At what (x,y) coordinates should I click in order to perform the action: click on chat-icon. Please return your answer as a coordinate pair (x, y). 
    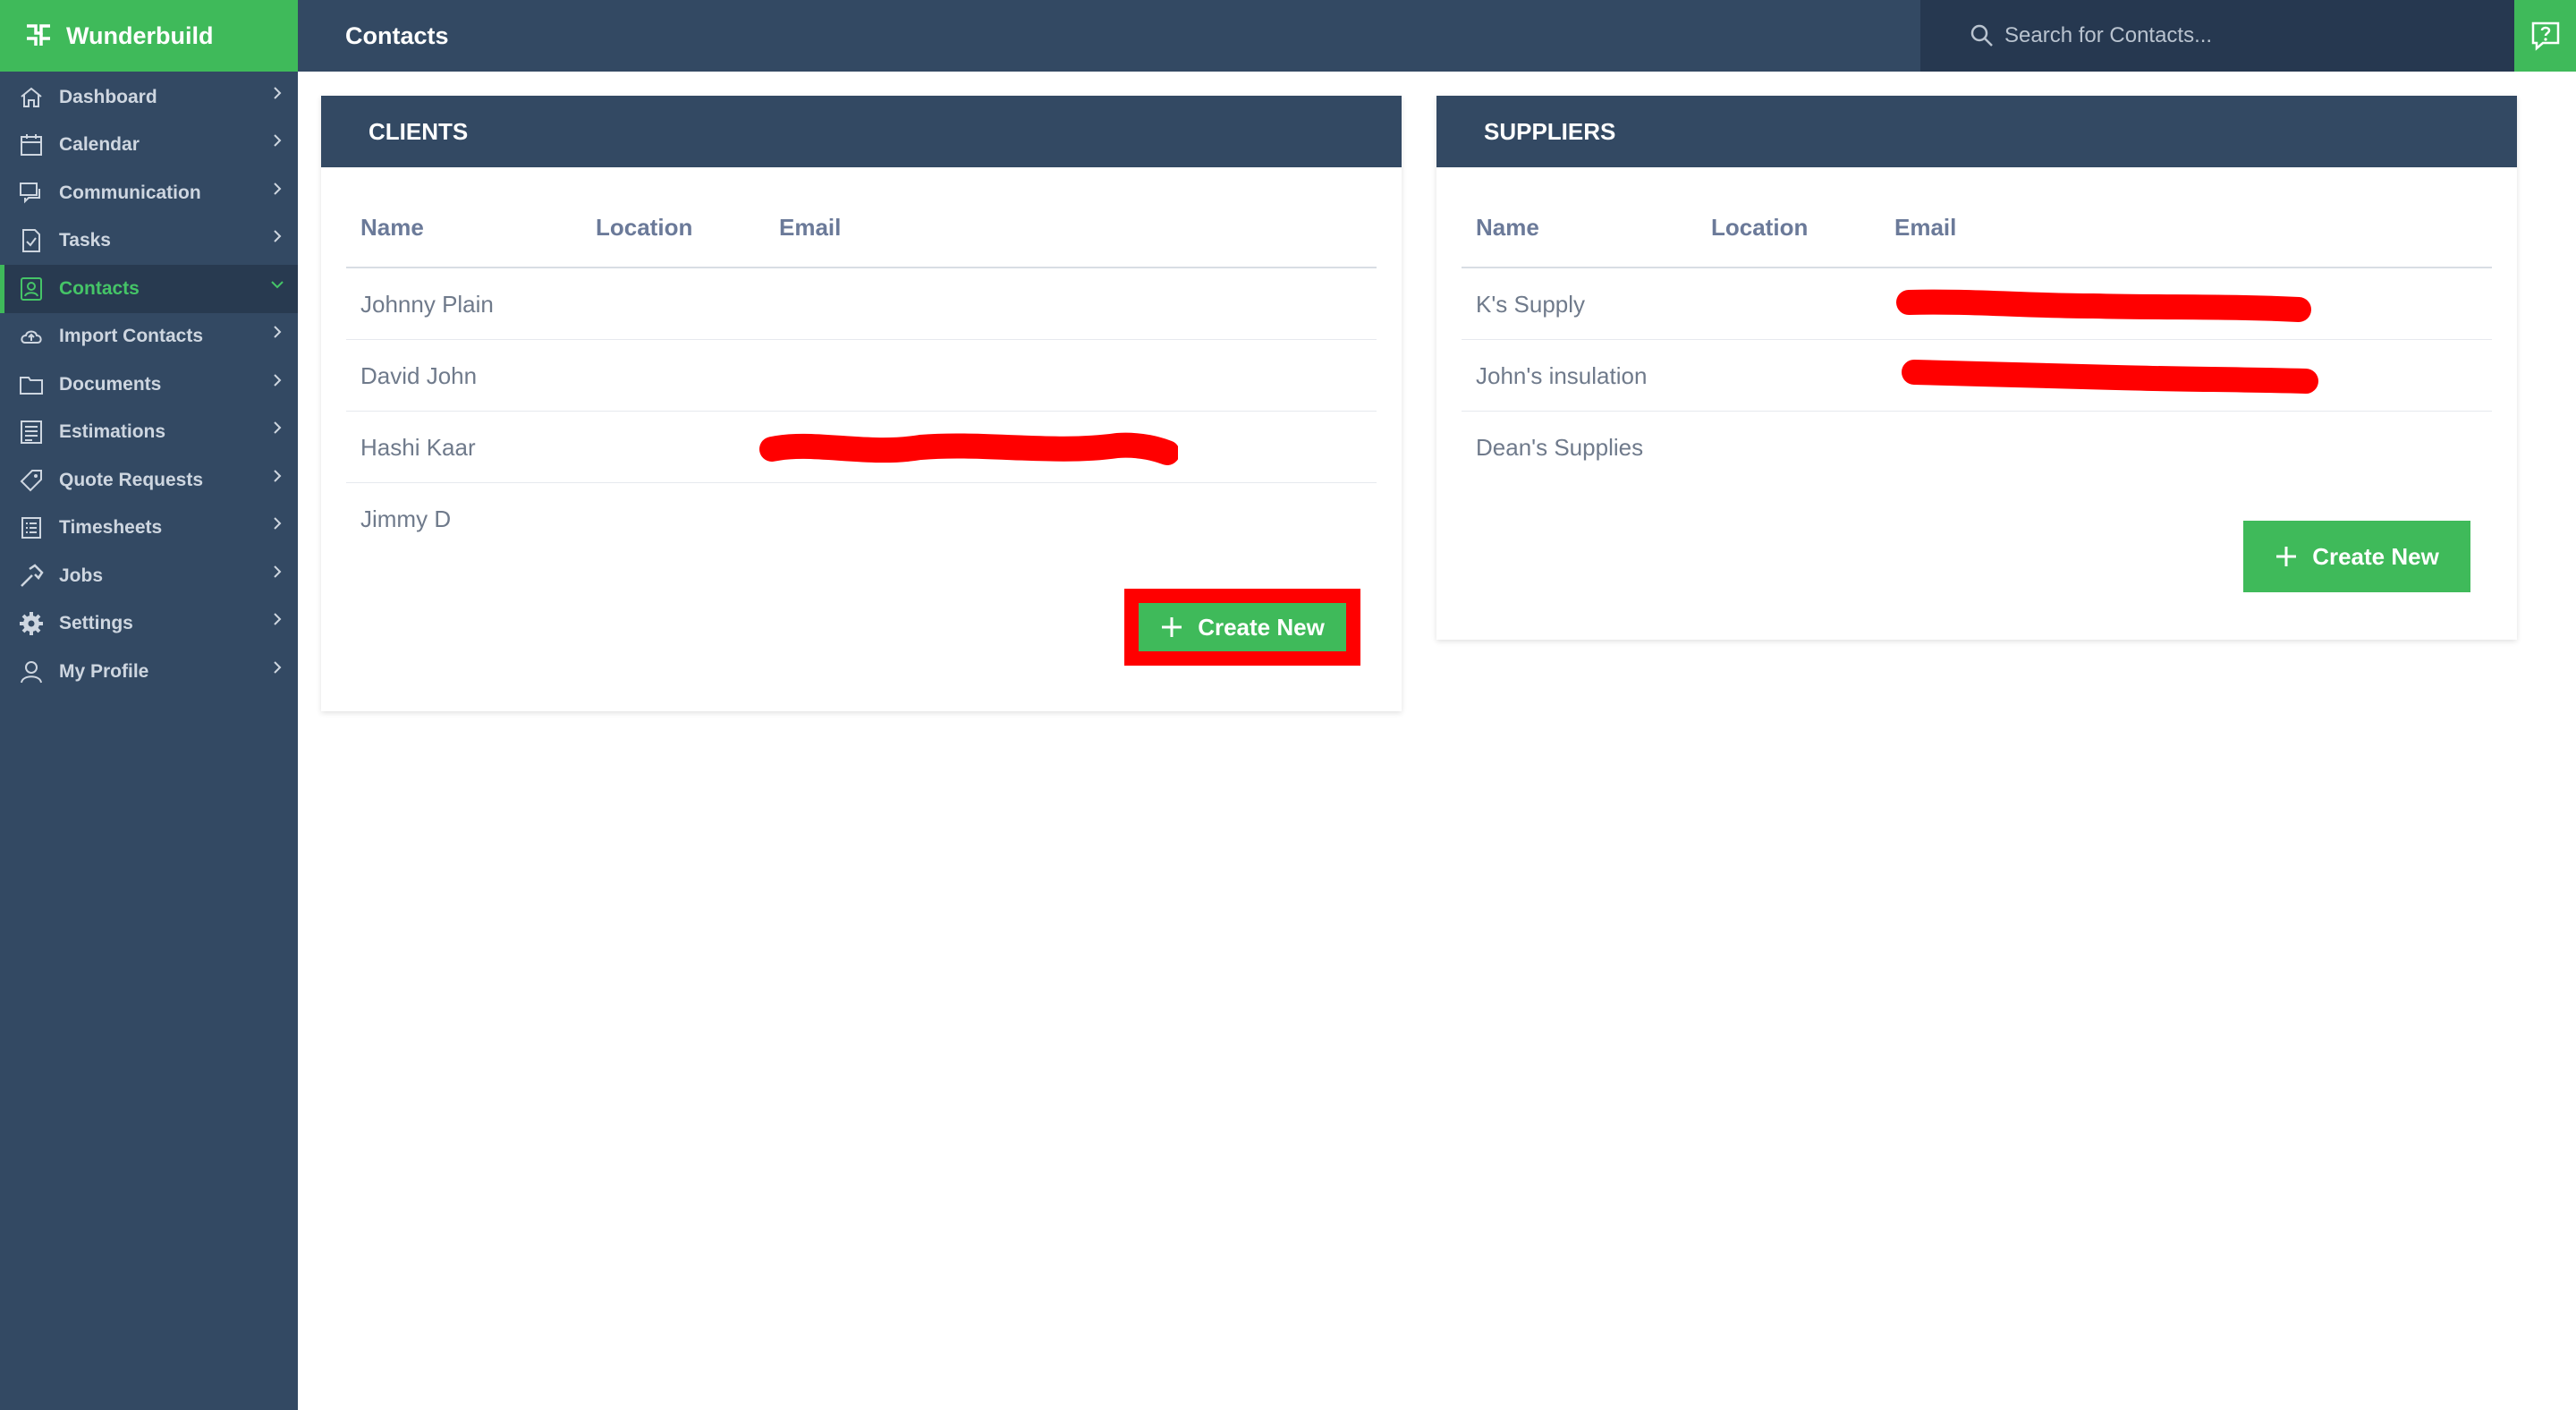
    Looking at the image, I should click on (30, 193).